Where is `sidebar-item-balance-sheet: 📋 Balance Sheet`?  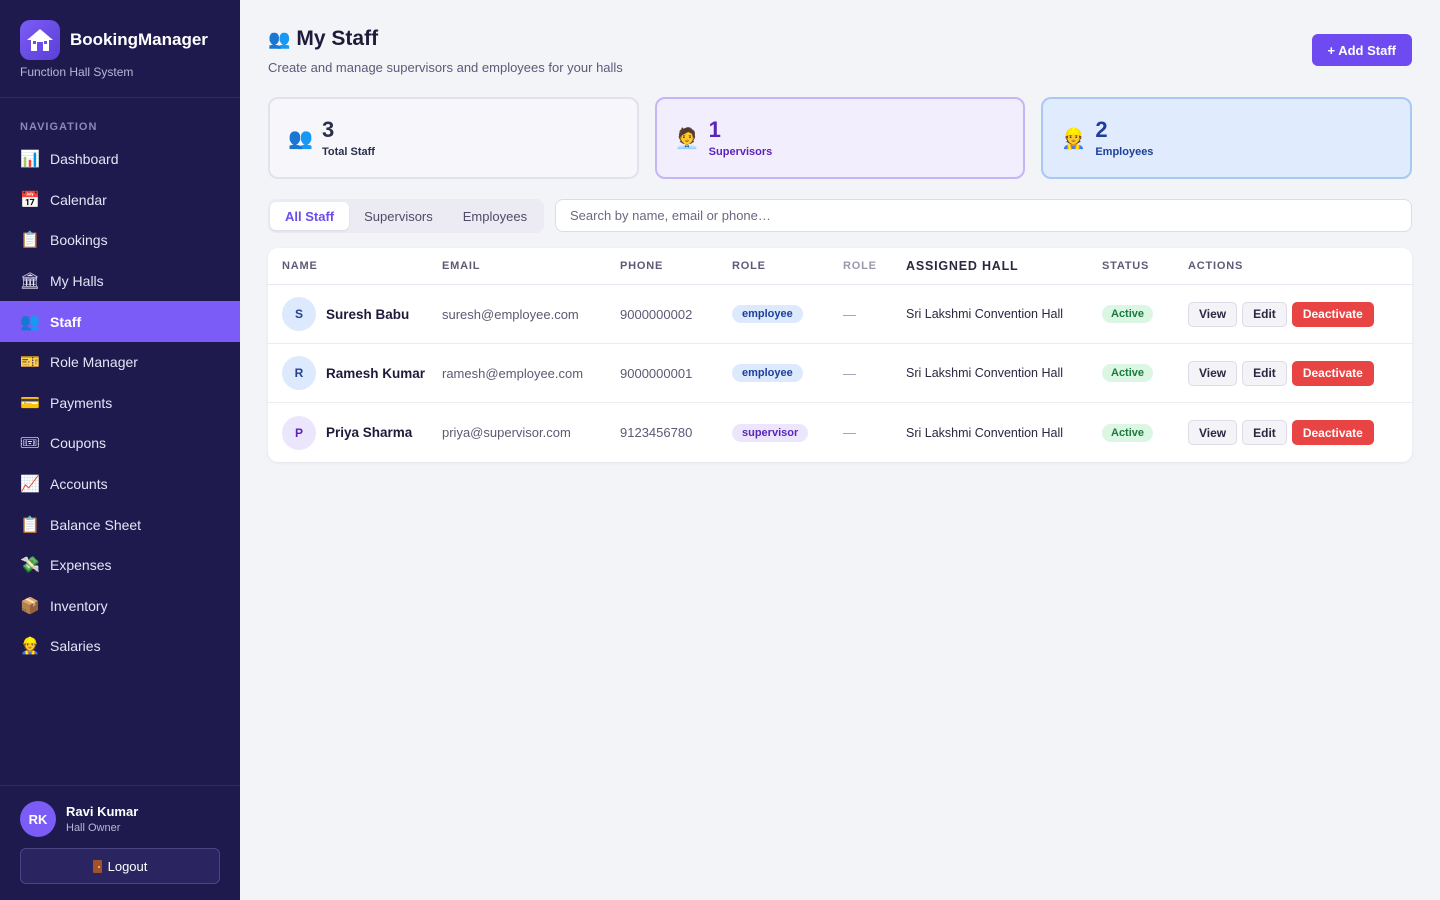 sidebar-item-balance-sheet: 📋 Balance Sheet is located at coordinates (120, 524).